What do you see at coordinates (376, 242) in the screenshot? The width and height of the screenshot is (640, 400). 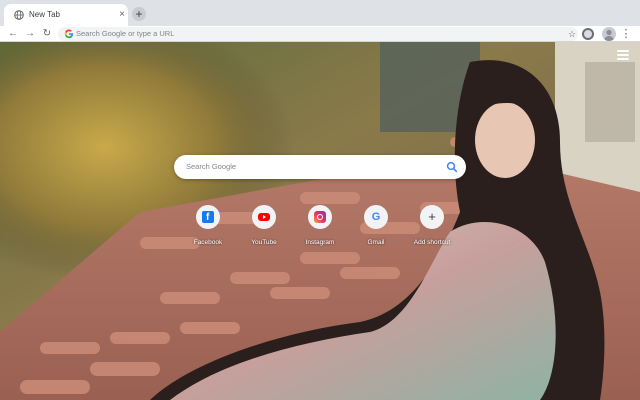 I see `shortcut-label: Gmail` at bounding box center [376, 242].